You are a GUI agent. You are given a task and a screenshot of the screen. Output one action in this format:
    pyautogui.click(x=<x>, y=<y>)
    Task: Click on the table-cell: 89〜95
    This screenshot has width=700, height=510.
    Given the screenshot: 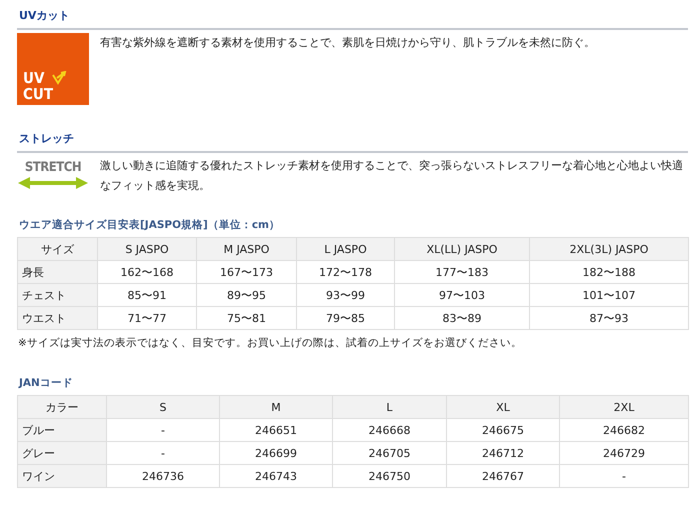 What is the action you would take?
    pyautogui.click(x=246, y=295)
    